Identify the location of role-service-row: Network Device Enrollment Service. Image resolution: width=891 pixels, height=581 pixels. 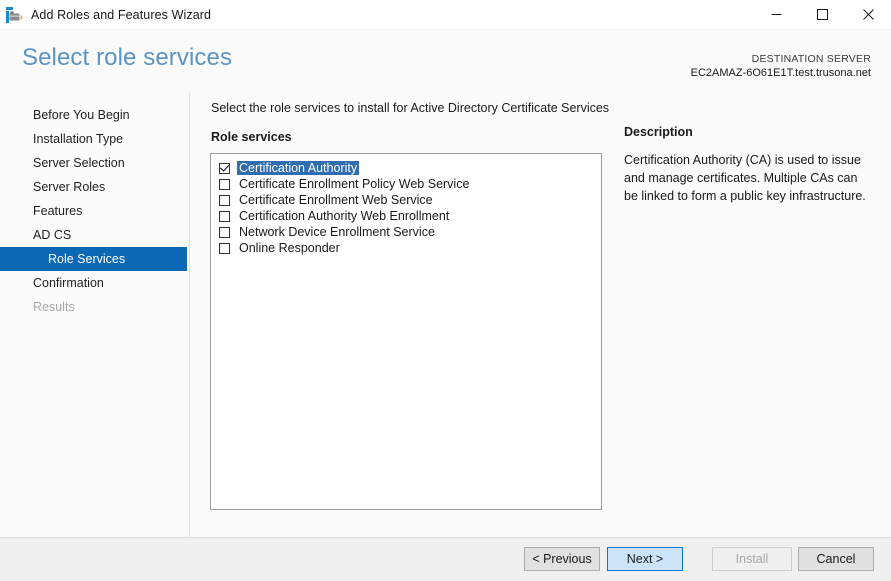
(406, 232).